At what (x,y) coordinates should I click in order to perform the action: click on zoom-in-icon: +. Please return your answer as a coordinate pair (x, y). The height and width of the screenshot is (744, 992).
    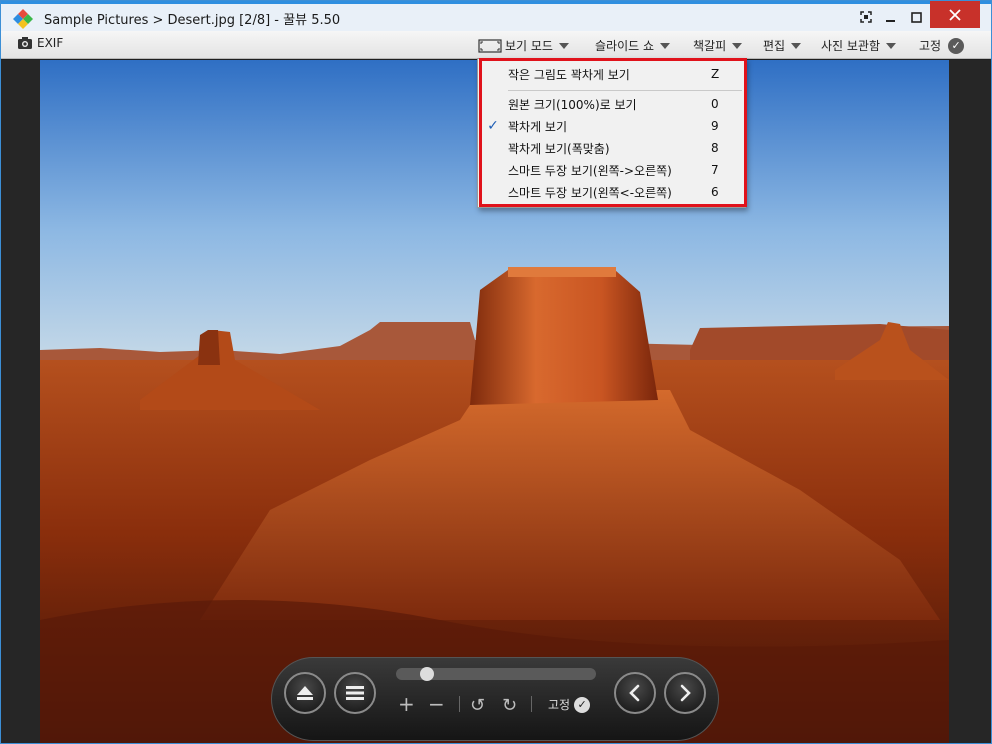
    Looking at the image, I should click on (406, 704).